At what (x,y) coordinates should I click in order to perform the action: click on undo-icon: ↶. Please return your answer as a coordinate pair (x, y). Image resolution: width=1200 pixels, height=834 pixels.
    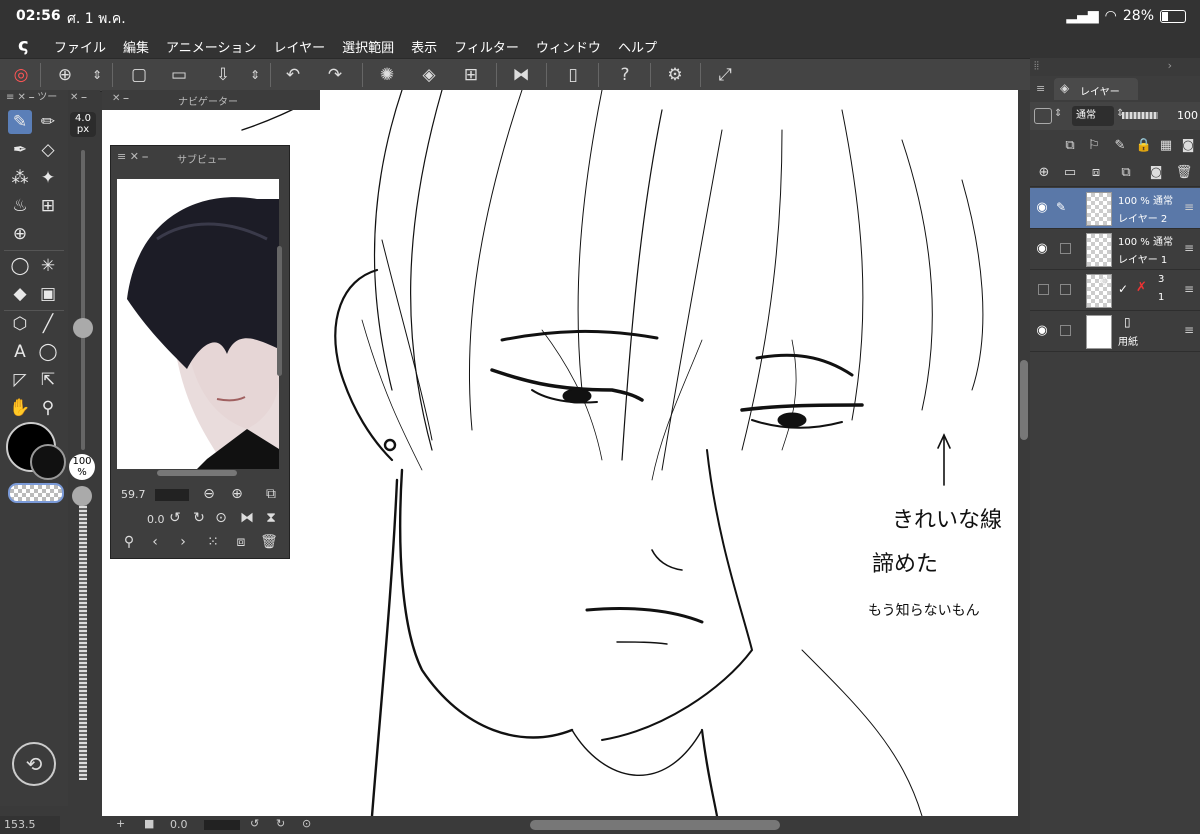
    Looking at the image, I should click on (293, 75).